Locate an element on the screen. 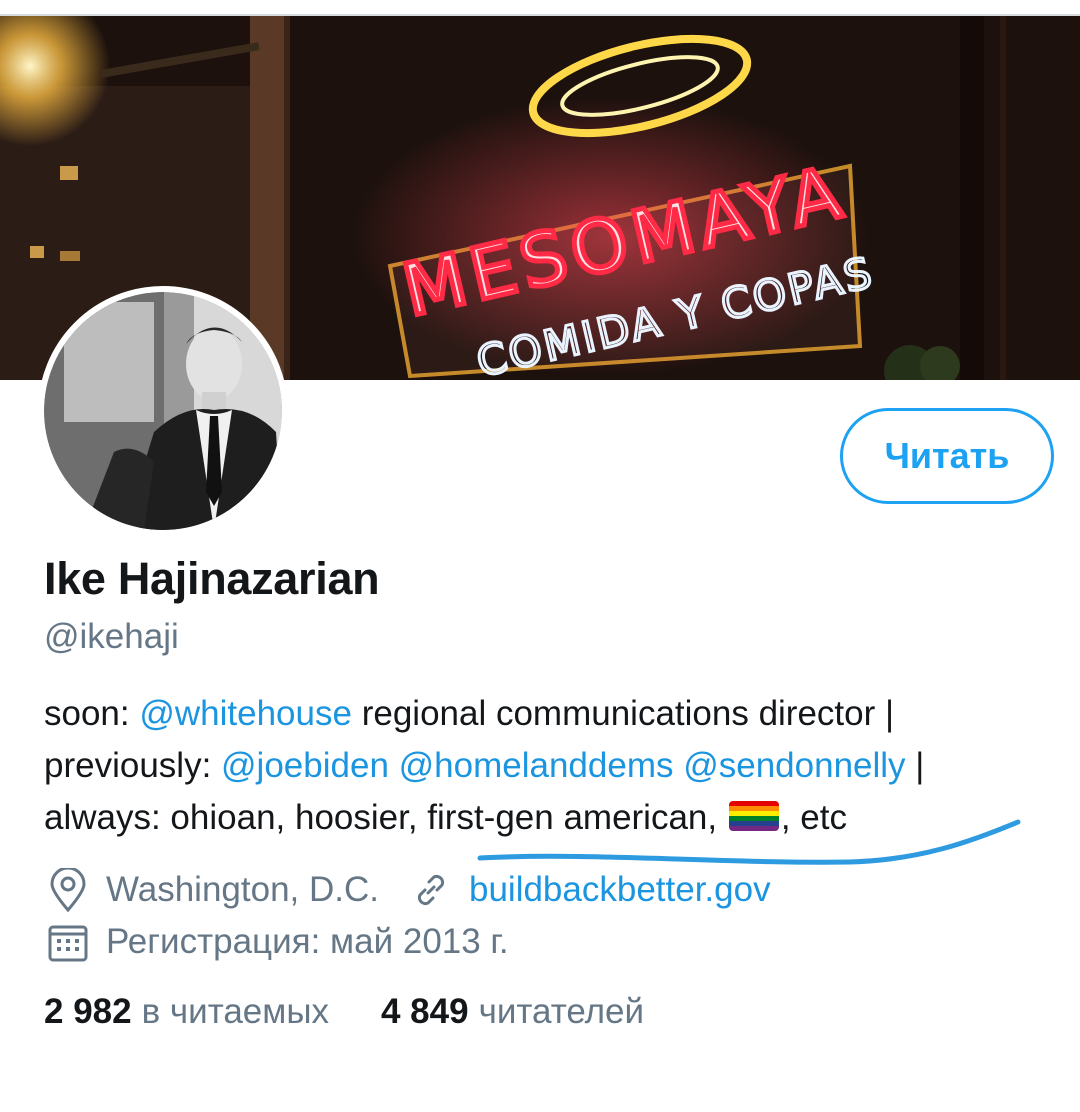 This screenshot has width=1080, height=1112. profile-website-link: buildbackbetter.gov is located at coordinates (620, 890).